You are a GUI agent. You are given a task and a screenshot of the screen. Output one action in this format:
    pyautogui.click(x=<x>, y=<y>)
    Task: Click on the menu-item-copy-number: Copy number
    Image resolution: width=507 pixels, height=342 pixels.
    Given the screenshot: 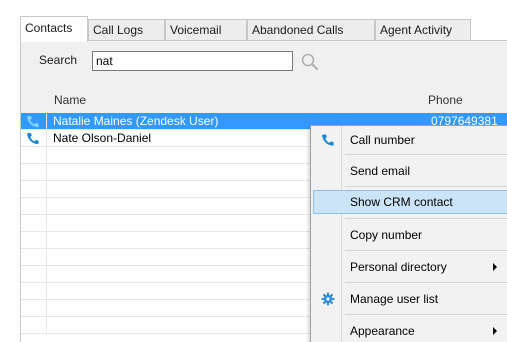 What is the action you would take?
    pyautogui.click(x=410, y=235)
    